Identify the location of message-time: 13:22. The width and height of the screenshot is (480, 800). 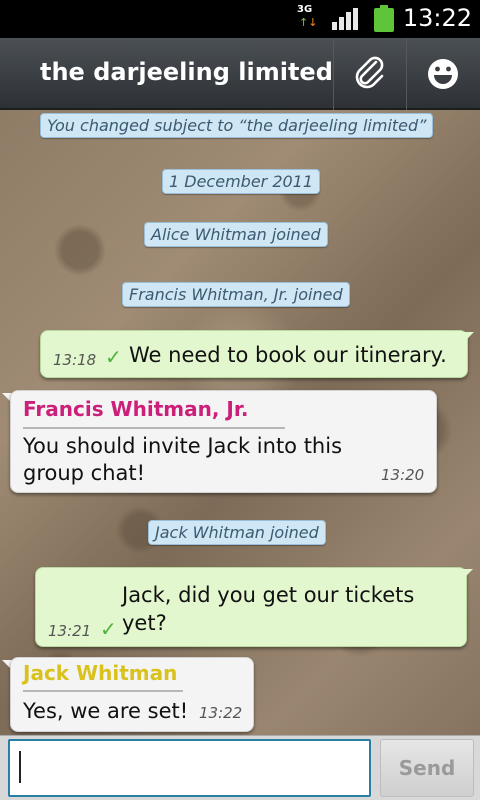
(221, 713).